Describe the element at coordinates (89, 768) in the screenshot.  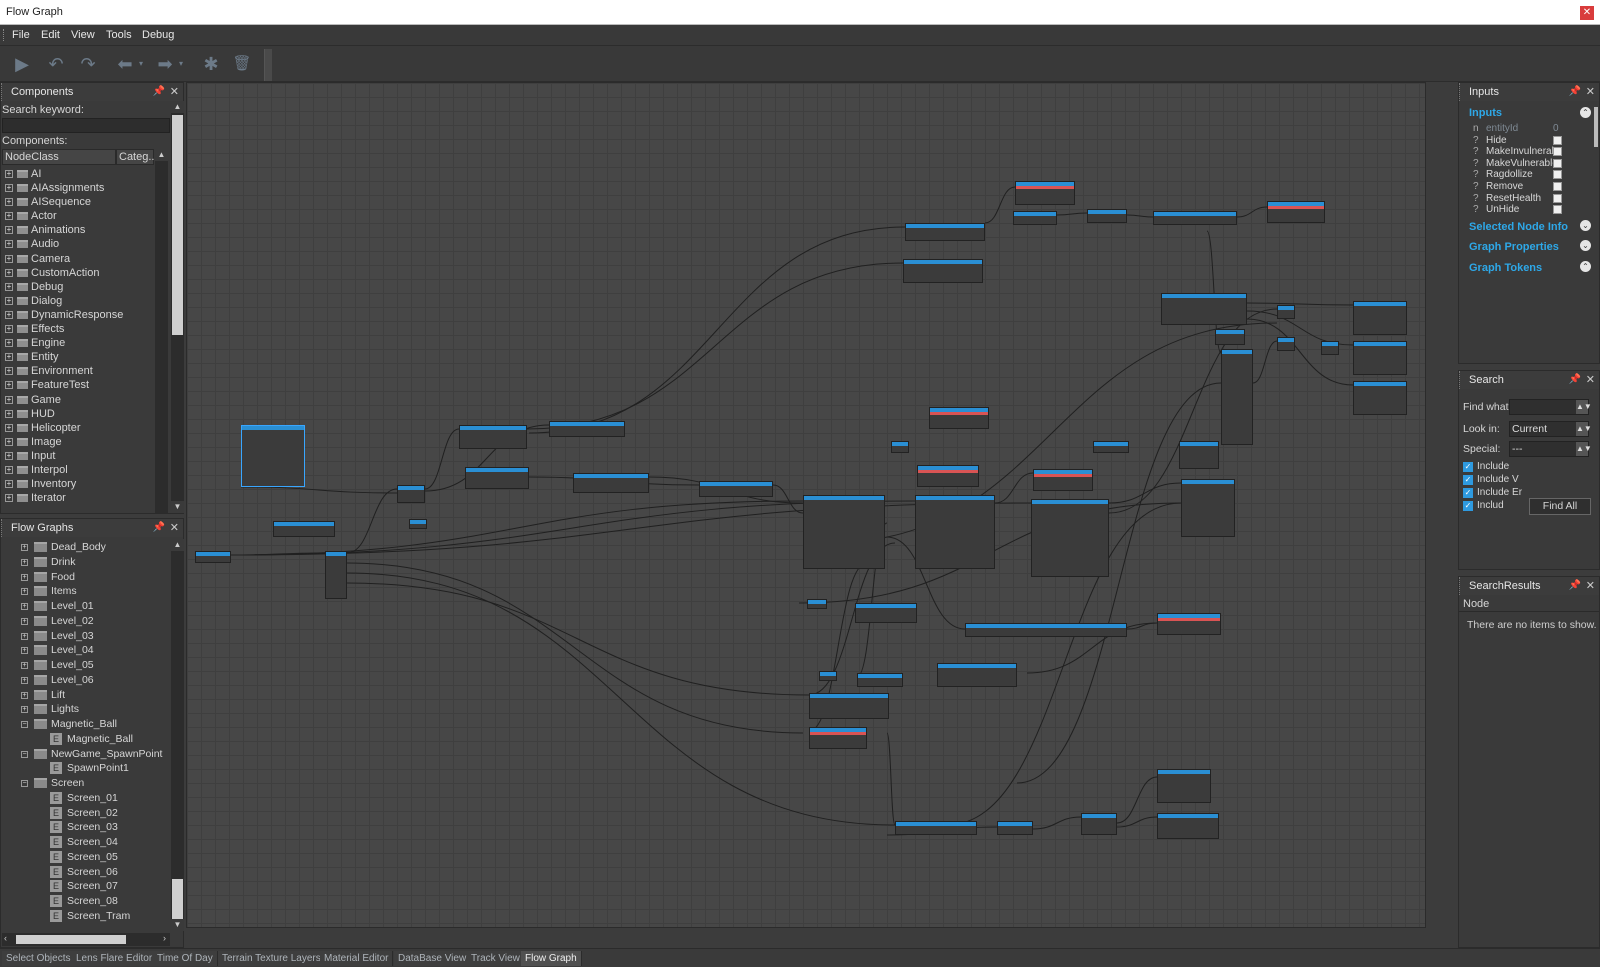
I see `flowgraph-entity: E SpawnPoint1` at that location.